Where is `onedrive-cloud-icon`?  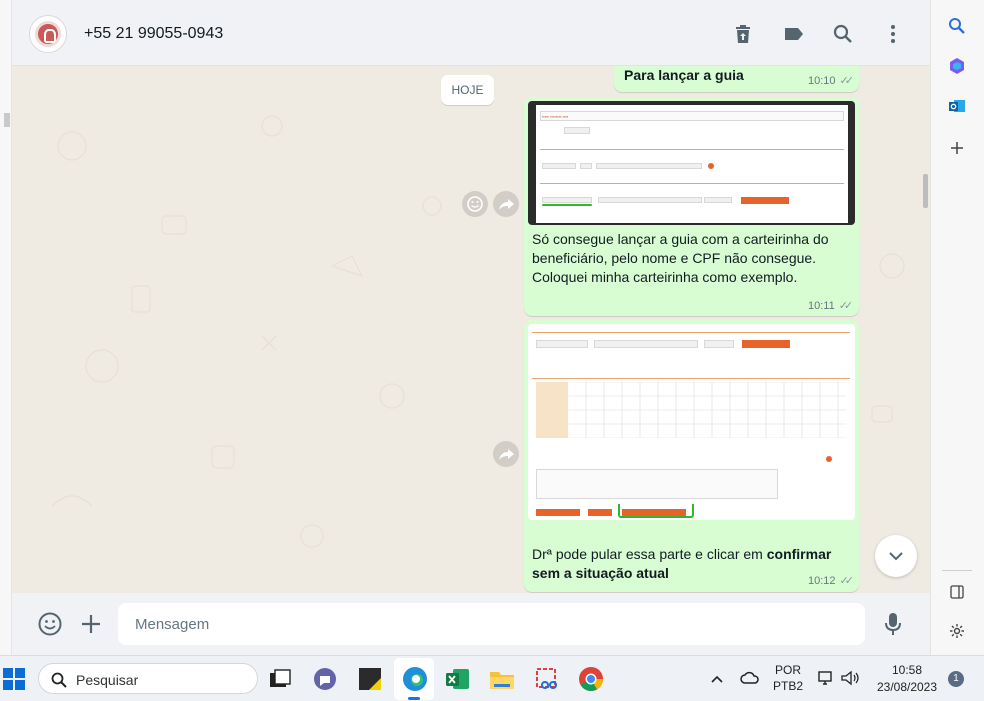
onedrive-cloud-icon is located at coordinates (750, 678).